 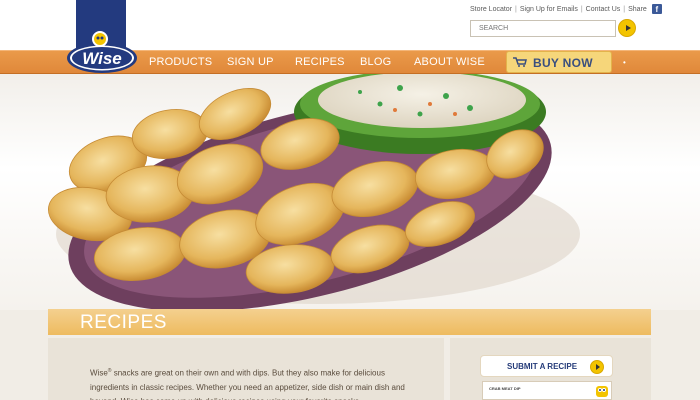 I want to click on contact-us-link: Contact Us, so click(x=603, y=9).